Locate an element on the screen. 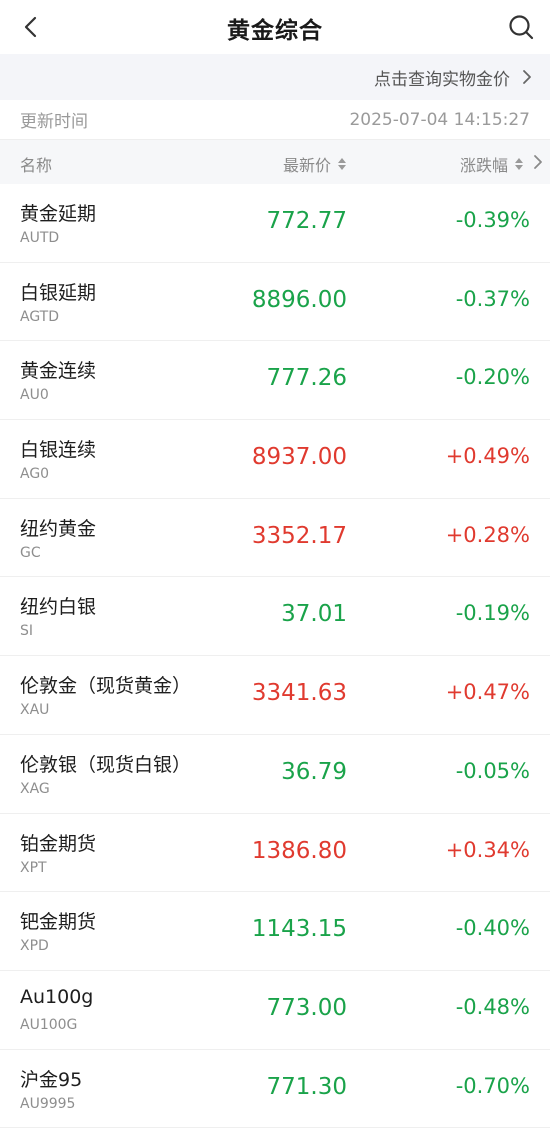  latest-price: 777.26 is located at coordinates (306, 378).